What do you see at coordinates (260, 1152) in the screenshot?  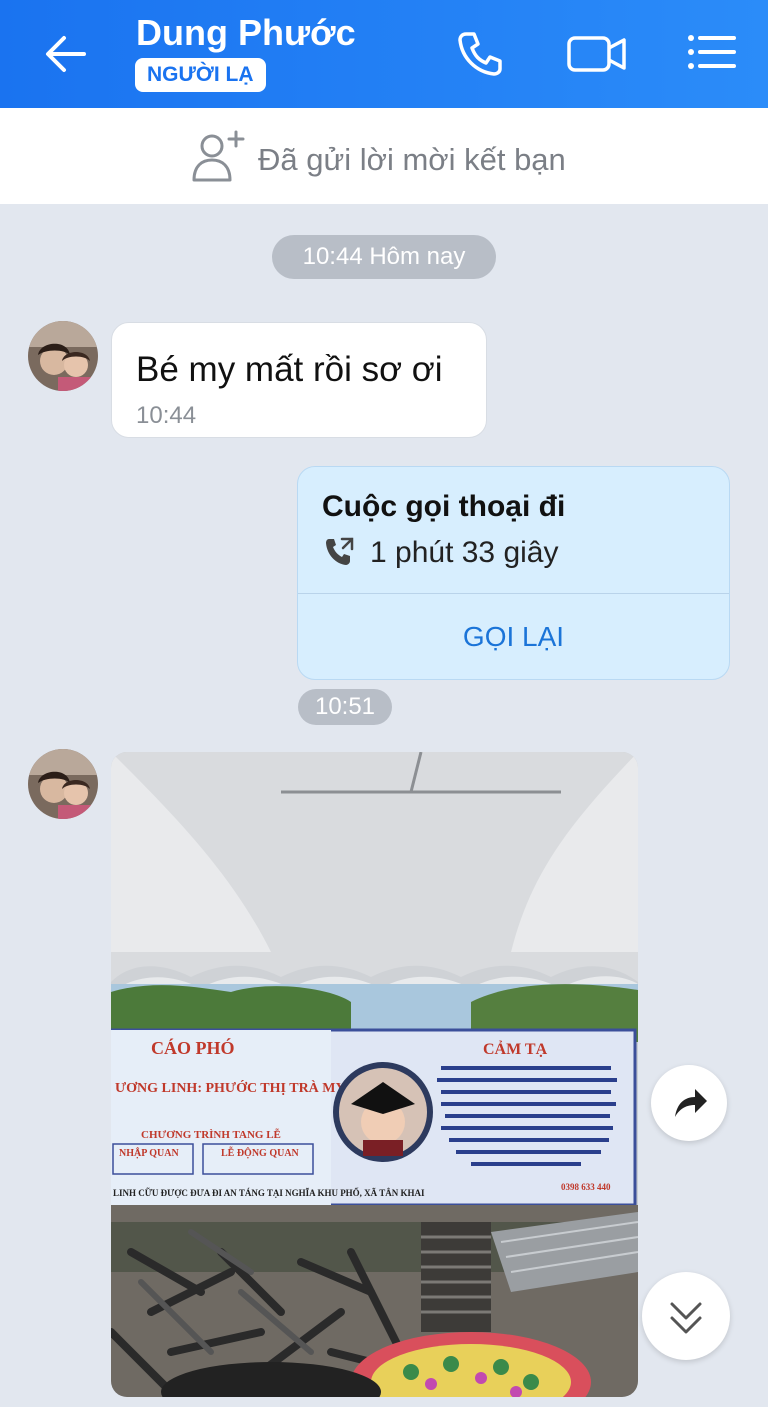 I see `banner-box-2: LỄ ĐỘNG QUAN` at bounding box center [260, 1152].